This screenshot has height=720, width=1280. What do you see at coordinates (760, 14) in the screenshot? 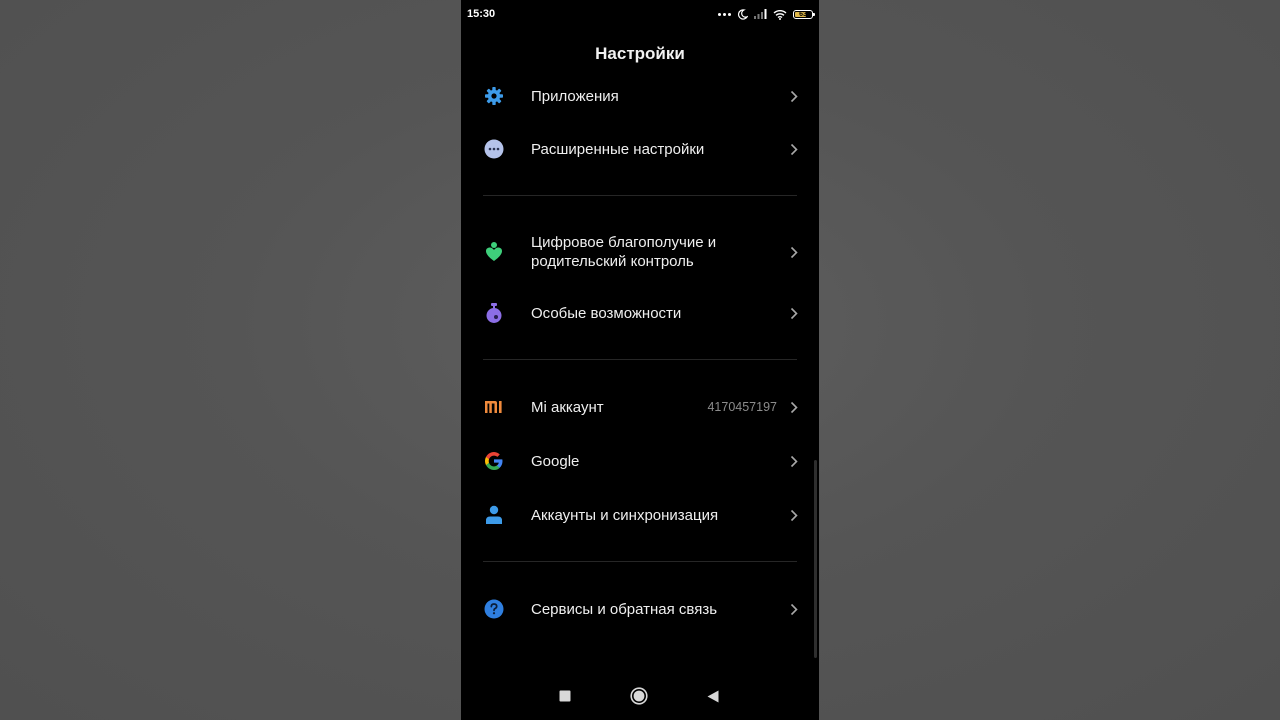
I see `signal-icon` at bounding box center [760, 14].